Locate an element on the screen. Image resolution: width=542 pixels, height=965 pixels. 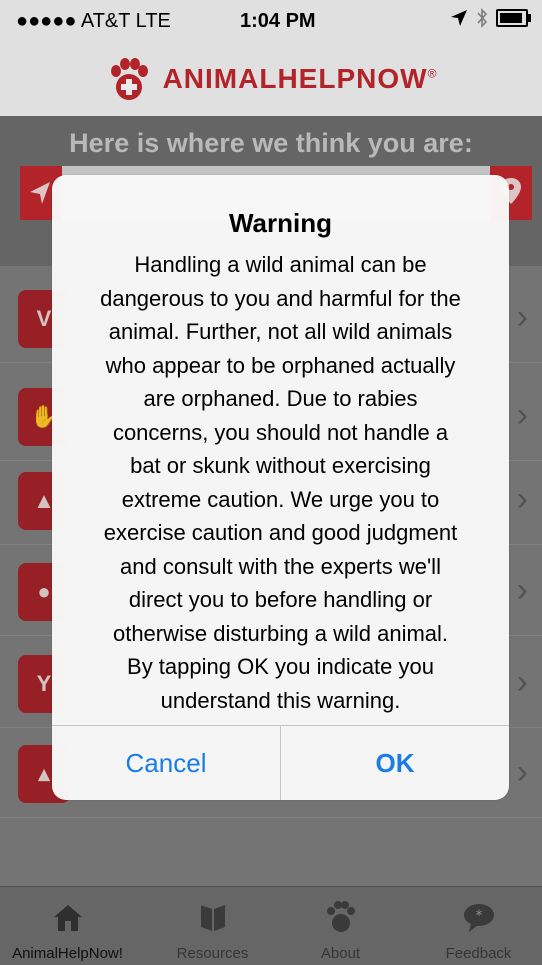
alert-title: Warning is located at coordinates (280, 223).